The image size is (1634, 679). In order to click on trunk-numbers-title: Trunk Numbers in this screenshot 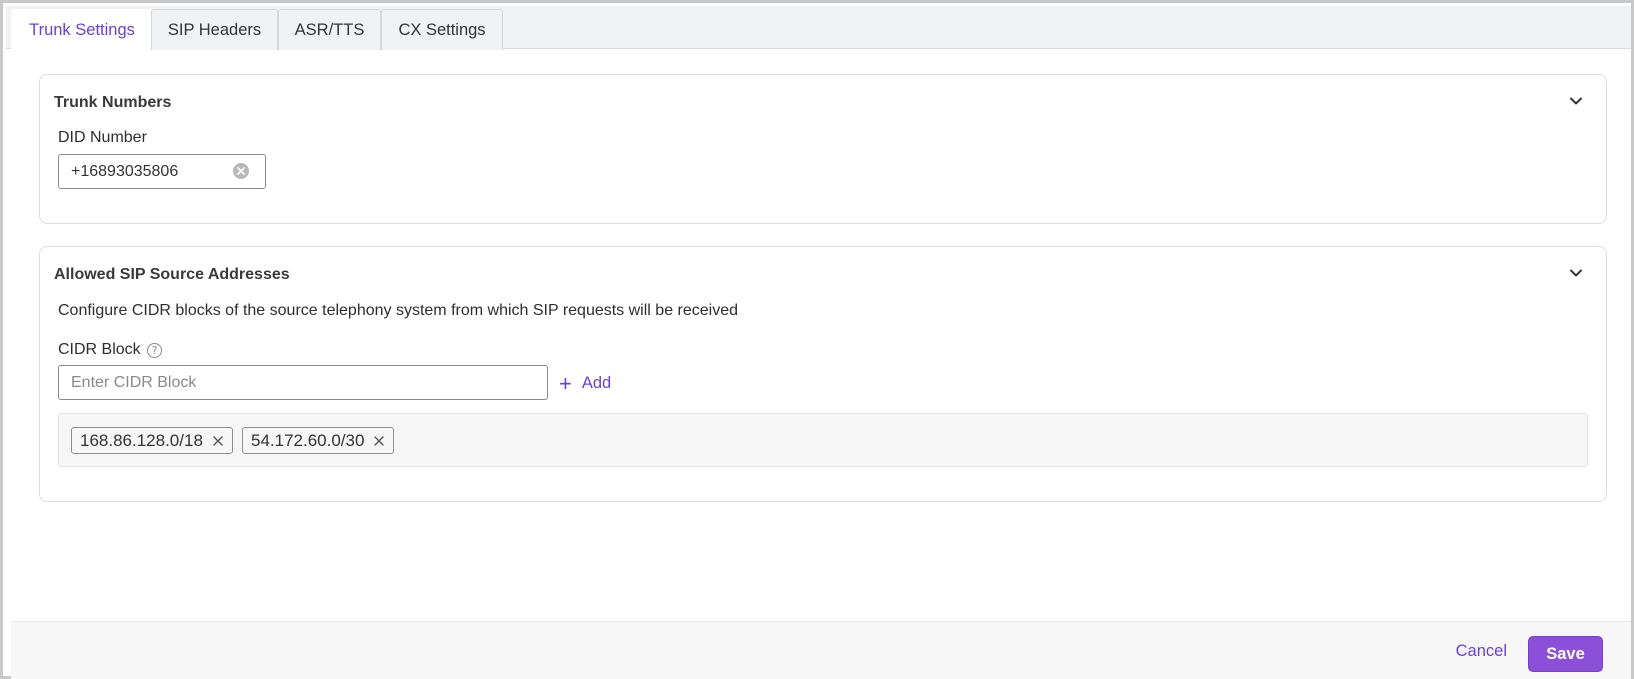, I will do `click(113, 102)`.